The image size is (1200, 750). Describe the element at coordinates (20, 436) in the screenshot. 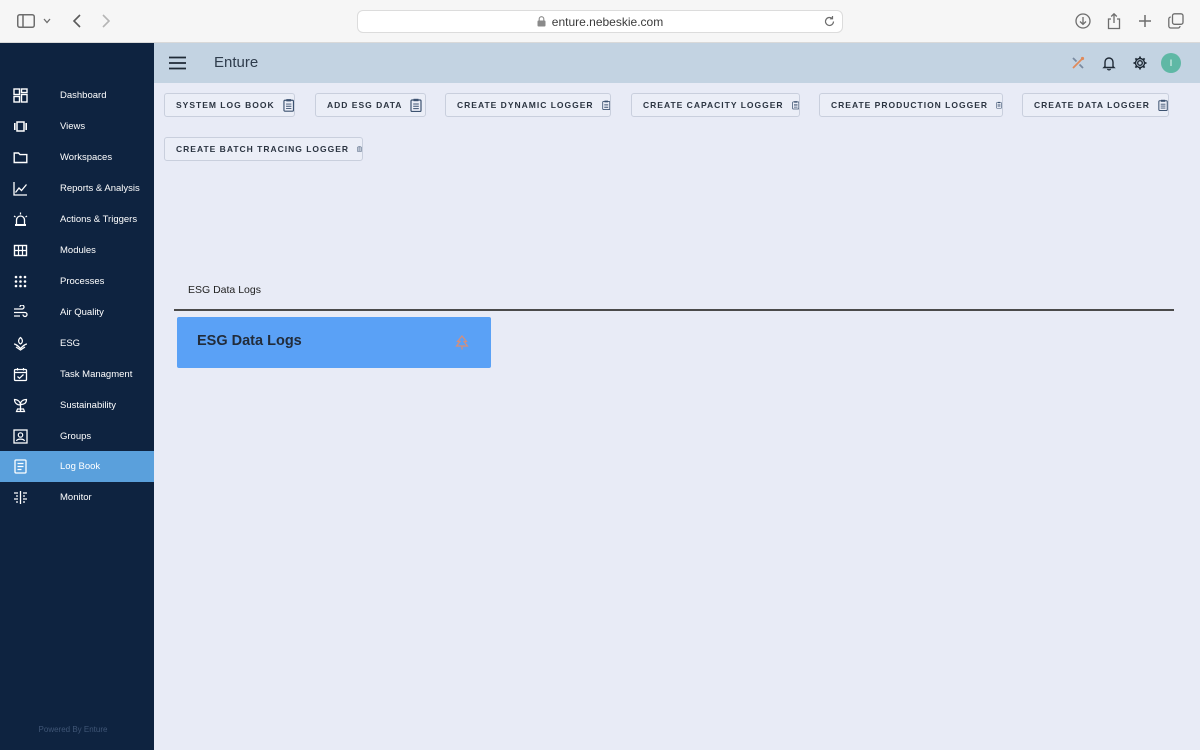

I see `groups-icon` at that location.